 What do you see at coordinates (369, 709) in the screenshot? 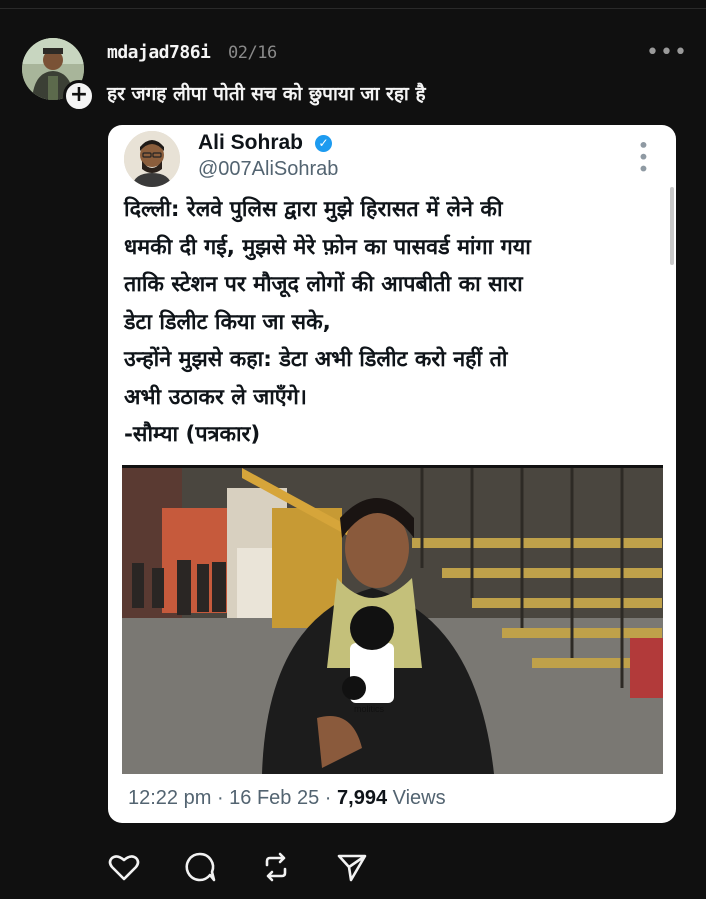
I see `mic-brand-label: molitics` at bounding box center [369, 709].